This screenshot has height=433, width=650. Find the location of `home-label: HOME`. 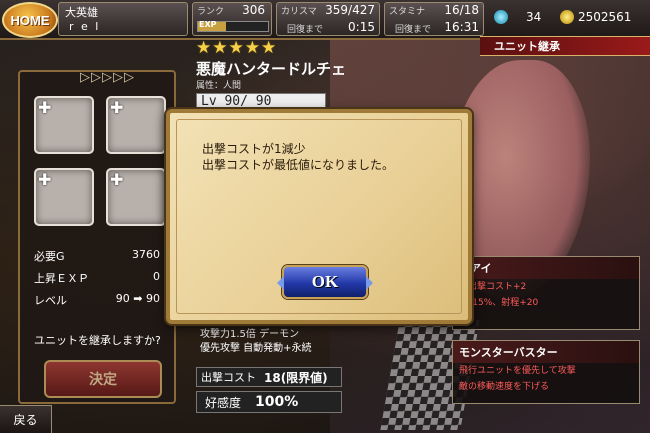

home-label: HOME is located at coordinates (30, 20).